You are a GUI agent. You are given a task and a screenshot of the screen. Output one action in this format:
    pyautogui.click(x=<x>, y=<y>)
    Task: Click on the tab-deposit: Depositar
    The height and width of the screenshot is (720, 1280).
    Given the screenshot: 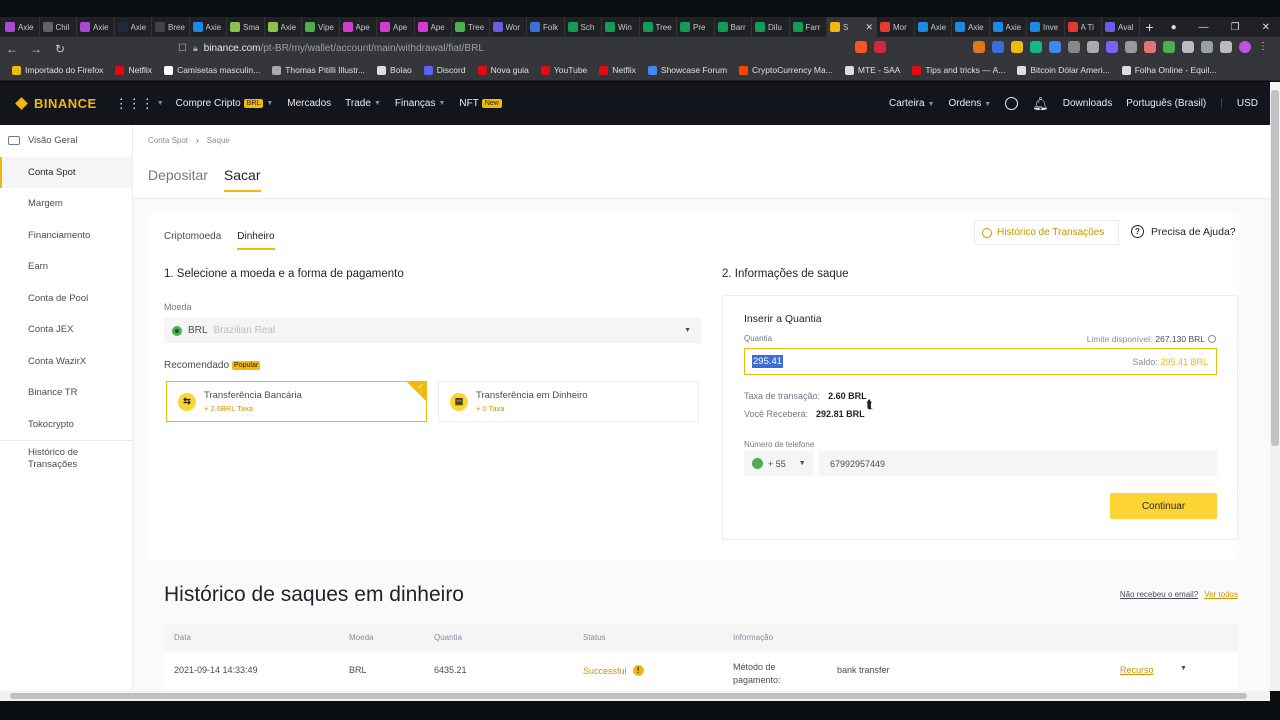 What is the action you would take?
    pyautogui.click(x=178, y=179)
    